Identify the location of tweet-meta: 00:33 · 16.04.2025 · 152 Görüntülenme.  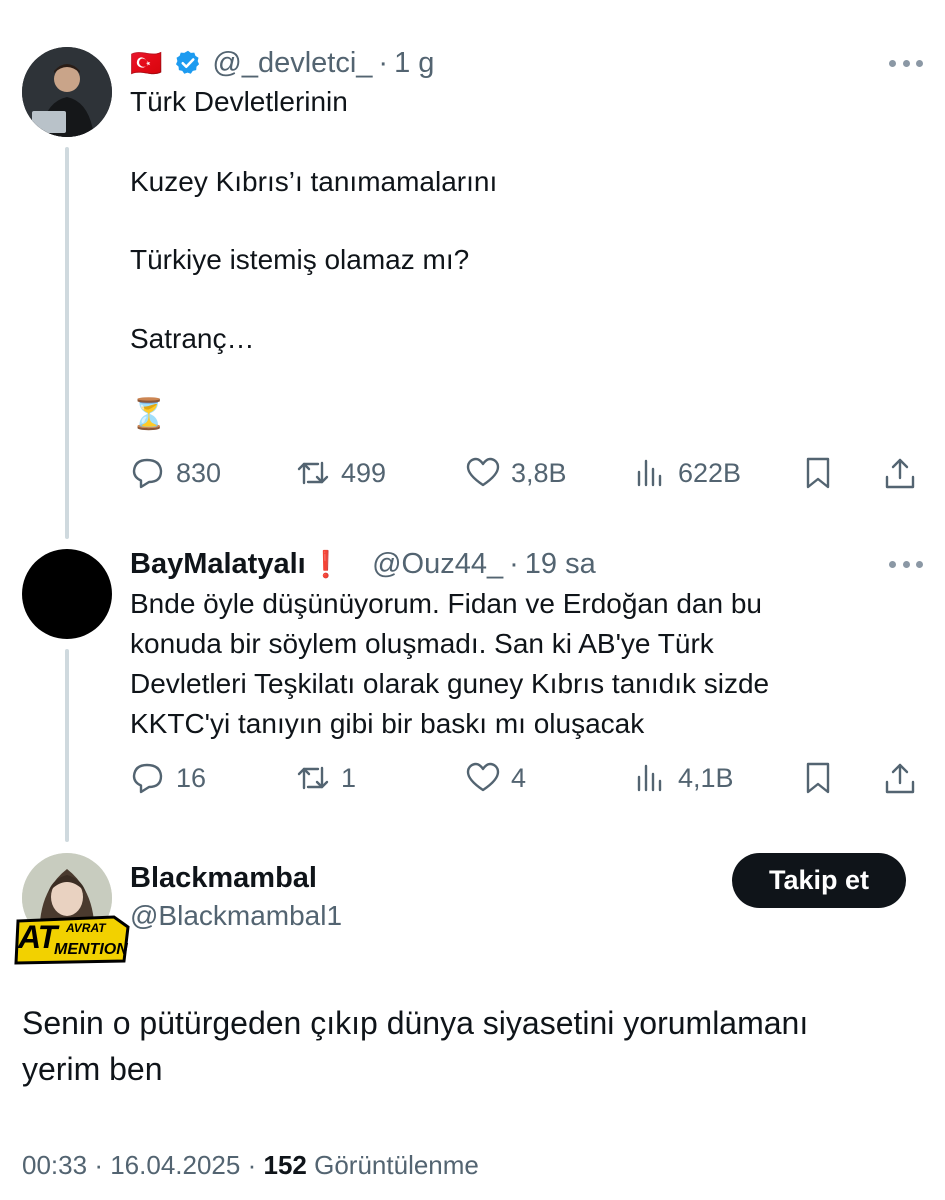
(250, 1165).